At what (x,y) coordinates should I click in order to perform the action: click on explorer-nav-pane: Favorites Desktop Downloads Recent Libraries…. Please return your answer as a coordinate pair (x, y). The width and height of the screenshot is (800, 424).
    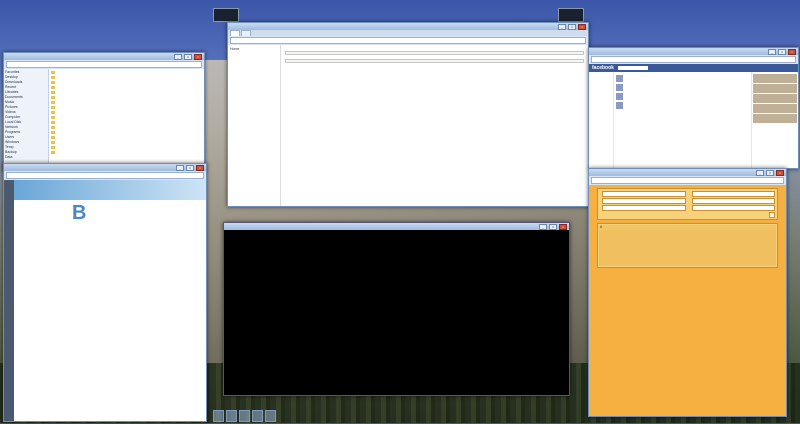
    Looking at the image, I should click on (26, 120).